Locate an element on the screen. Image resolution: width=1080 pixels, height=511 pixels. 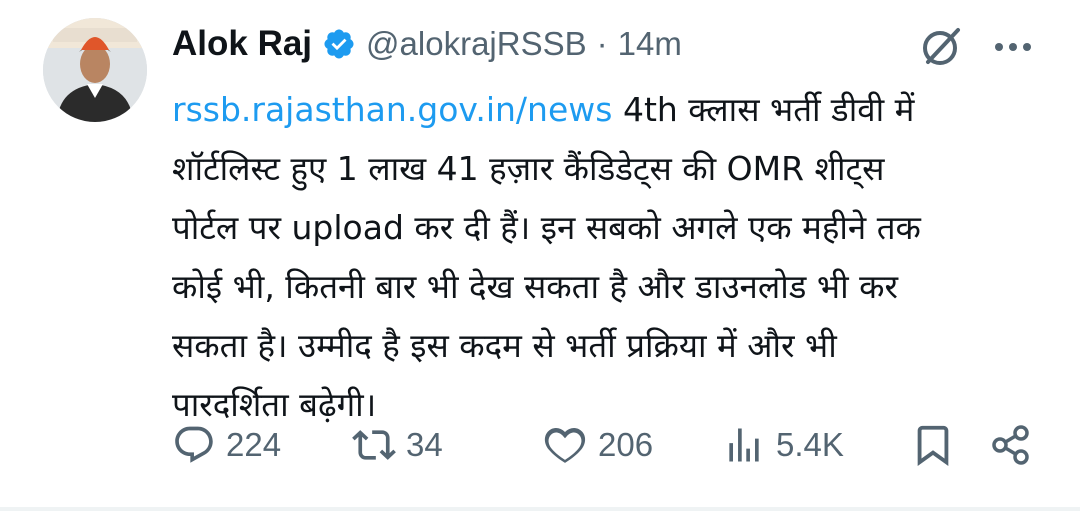
views-button: 5.4K is located at coordinates (783, 445).